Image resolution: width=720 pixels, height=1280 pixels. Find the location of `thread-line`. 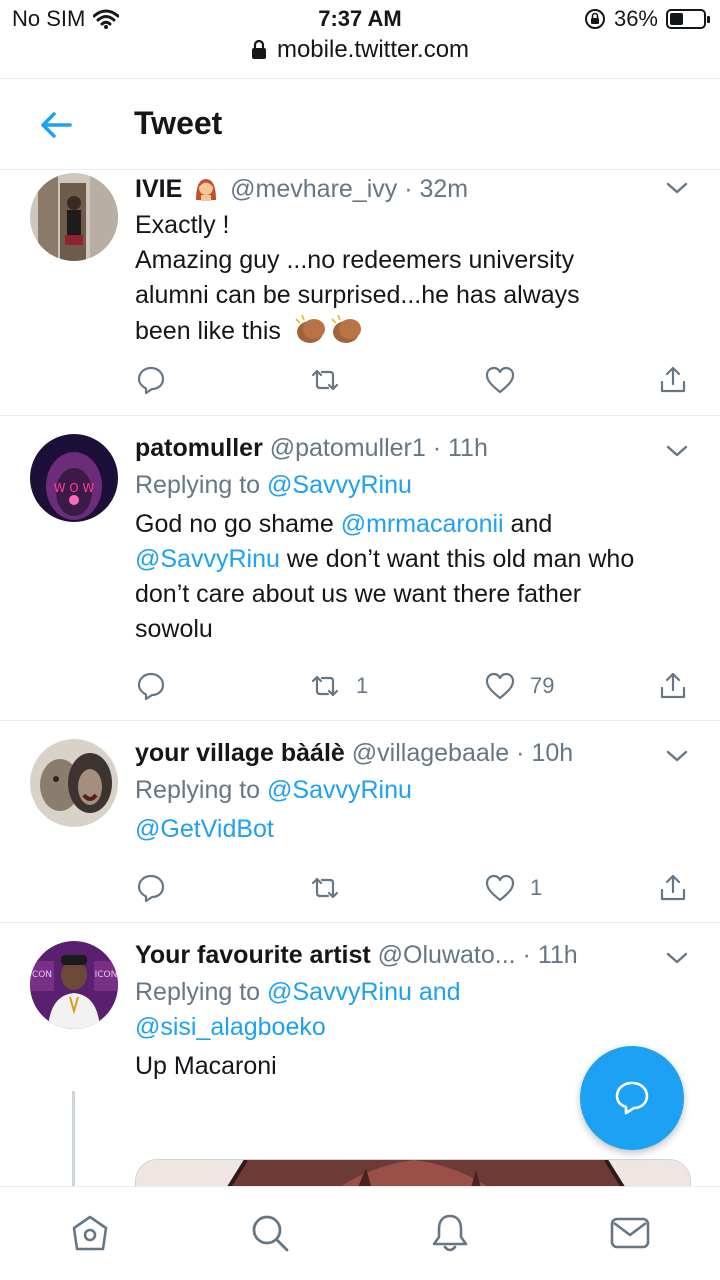

thread-line is located at coordinates (73, 1138).